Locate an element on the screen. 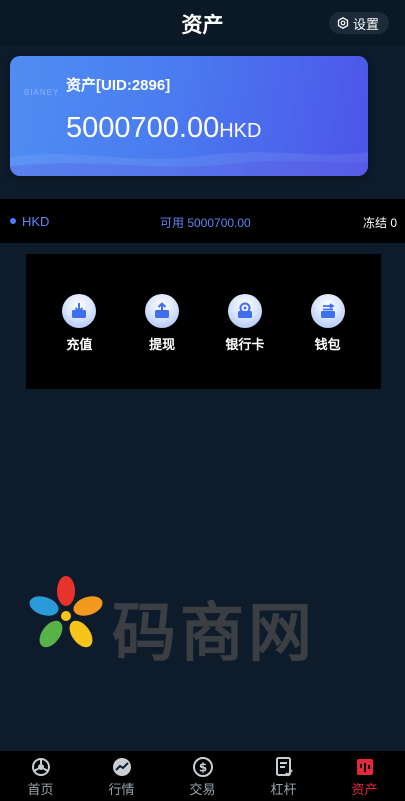 This screenshot has height=801, width=405. asset-card: BIANEY 资产[UID:2896] 5000700.00 HKD is located at coordinates (189, 116).